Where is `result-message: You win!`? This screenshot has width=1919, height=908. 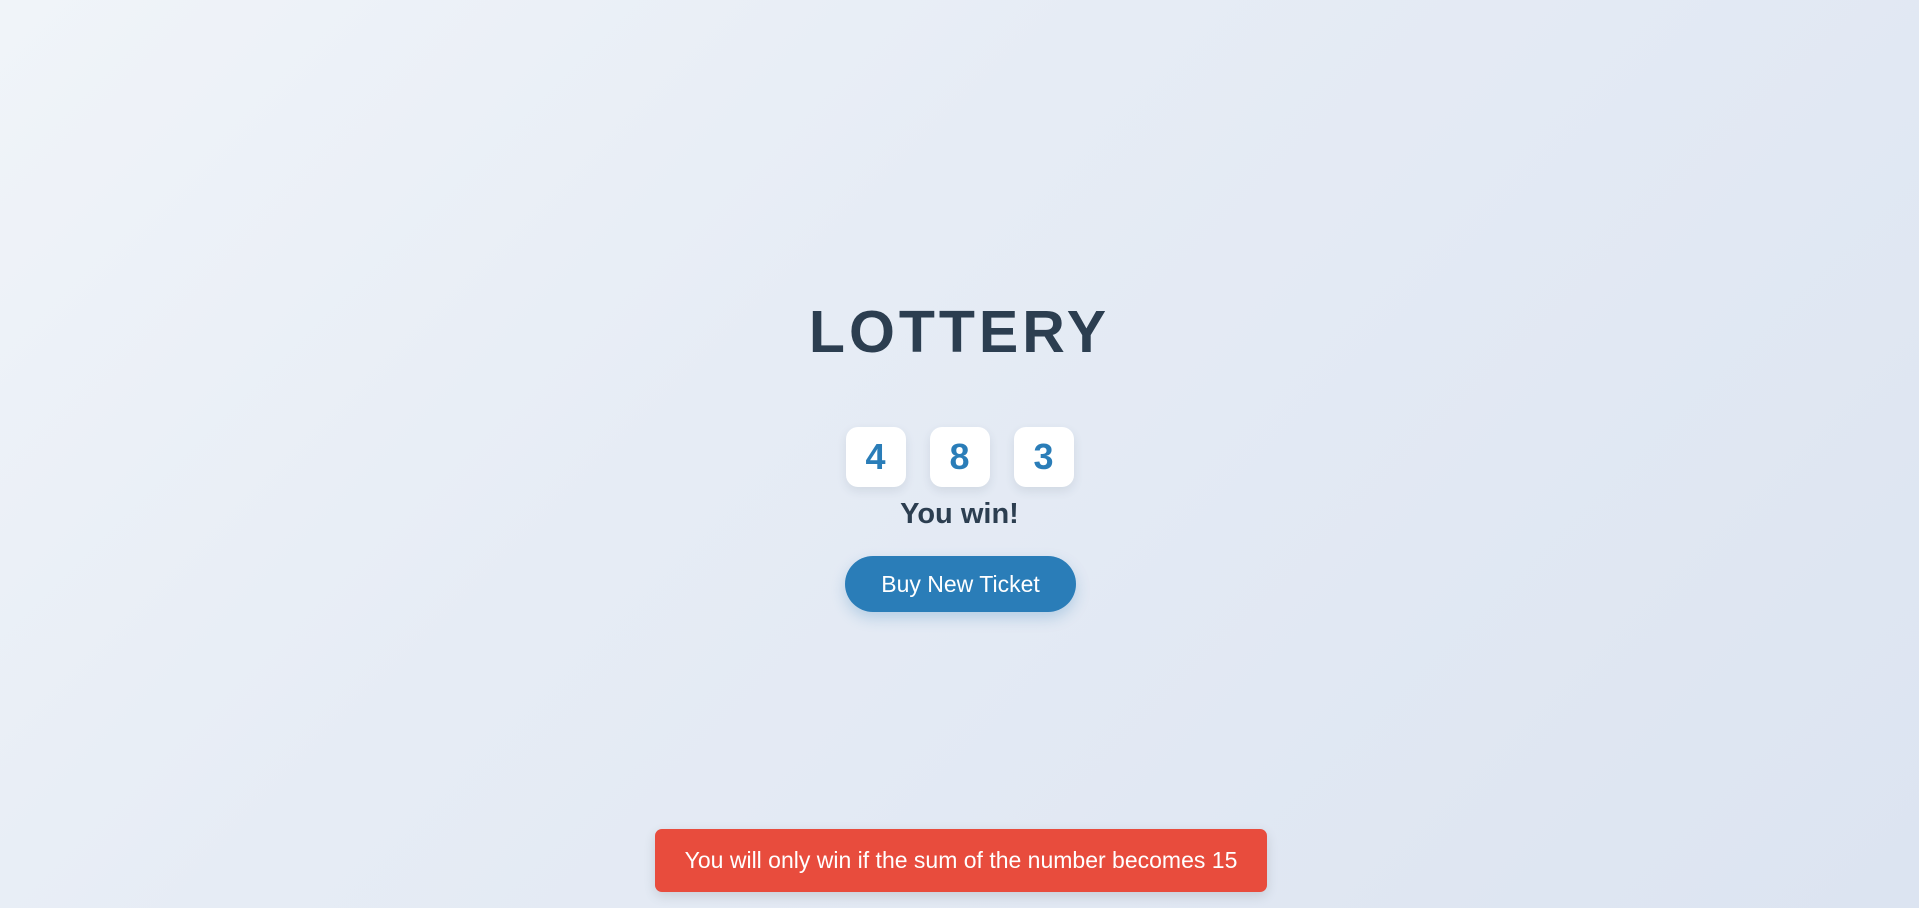
result-message: You win! is located at coordinates (959, 514).